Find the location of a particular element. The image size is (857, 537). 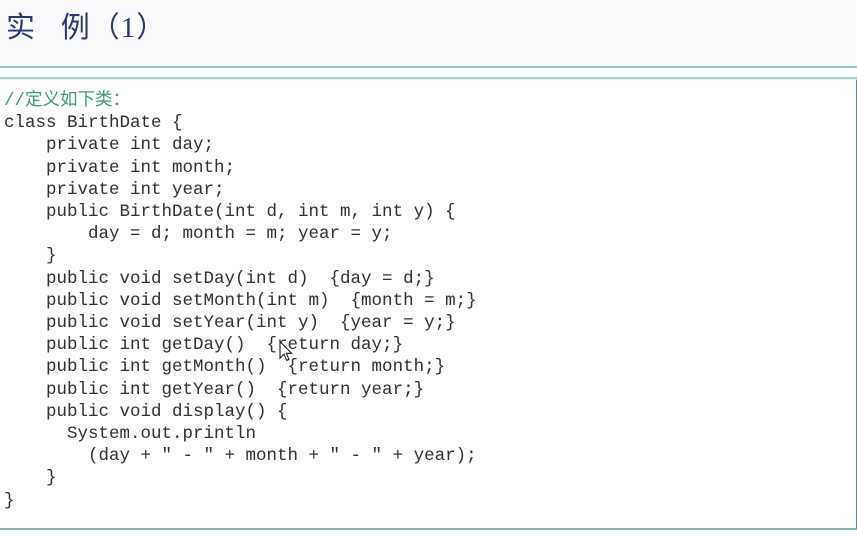

code-line: (day + " - " + month + " - " + year); is located at coordinates (240, 456).